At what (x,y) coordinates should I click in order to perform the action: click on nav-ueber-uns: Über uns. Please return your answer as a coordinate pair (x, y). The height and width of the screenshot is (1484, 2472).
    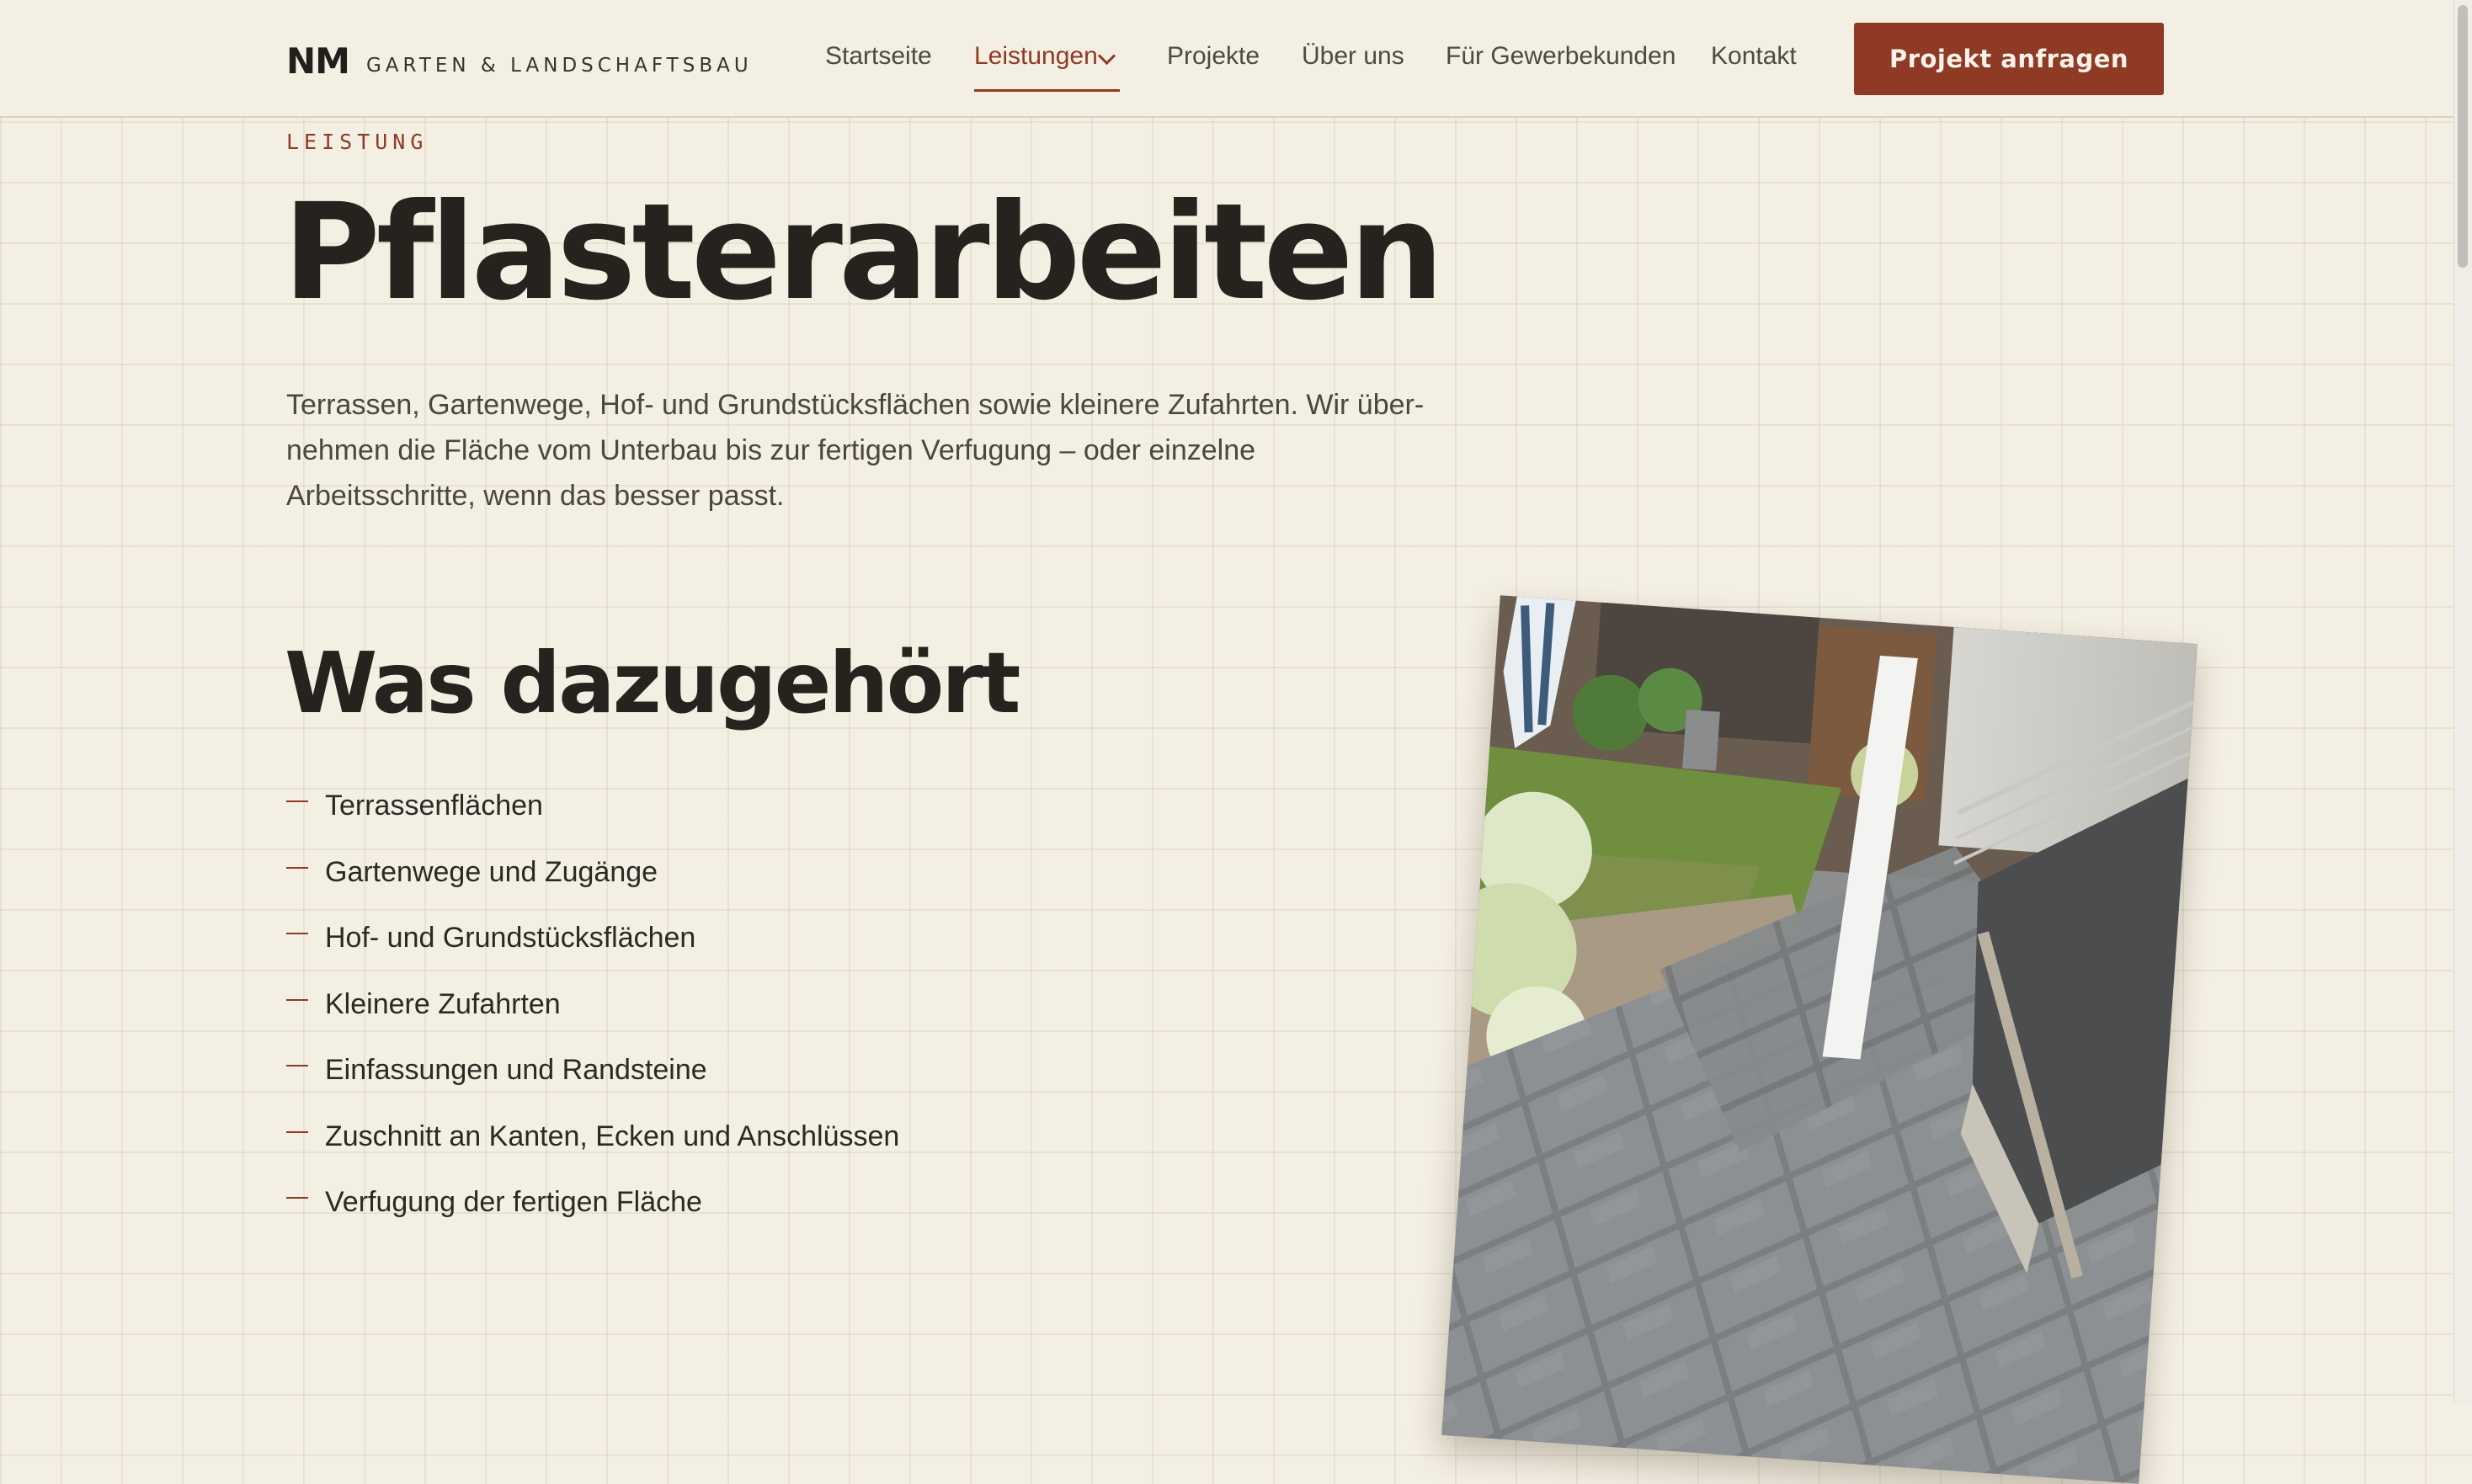
    Looking at the image, I should click on (1353, 56).